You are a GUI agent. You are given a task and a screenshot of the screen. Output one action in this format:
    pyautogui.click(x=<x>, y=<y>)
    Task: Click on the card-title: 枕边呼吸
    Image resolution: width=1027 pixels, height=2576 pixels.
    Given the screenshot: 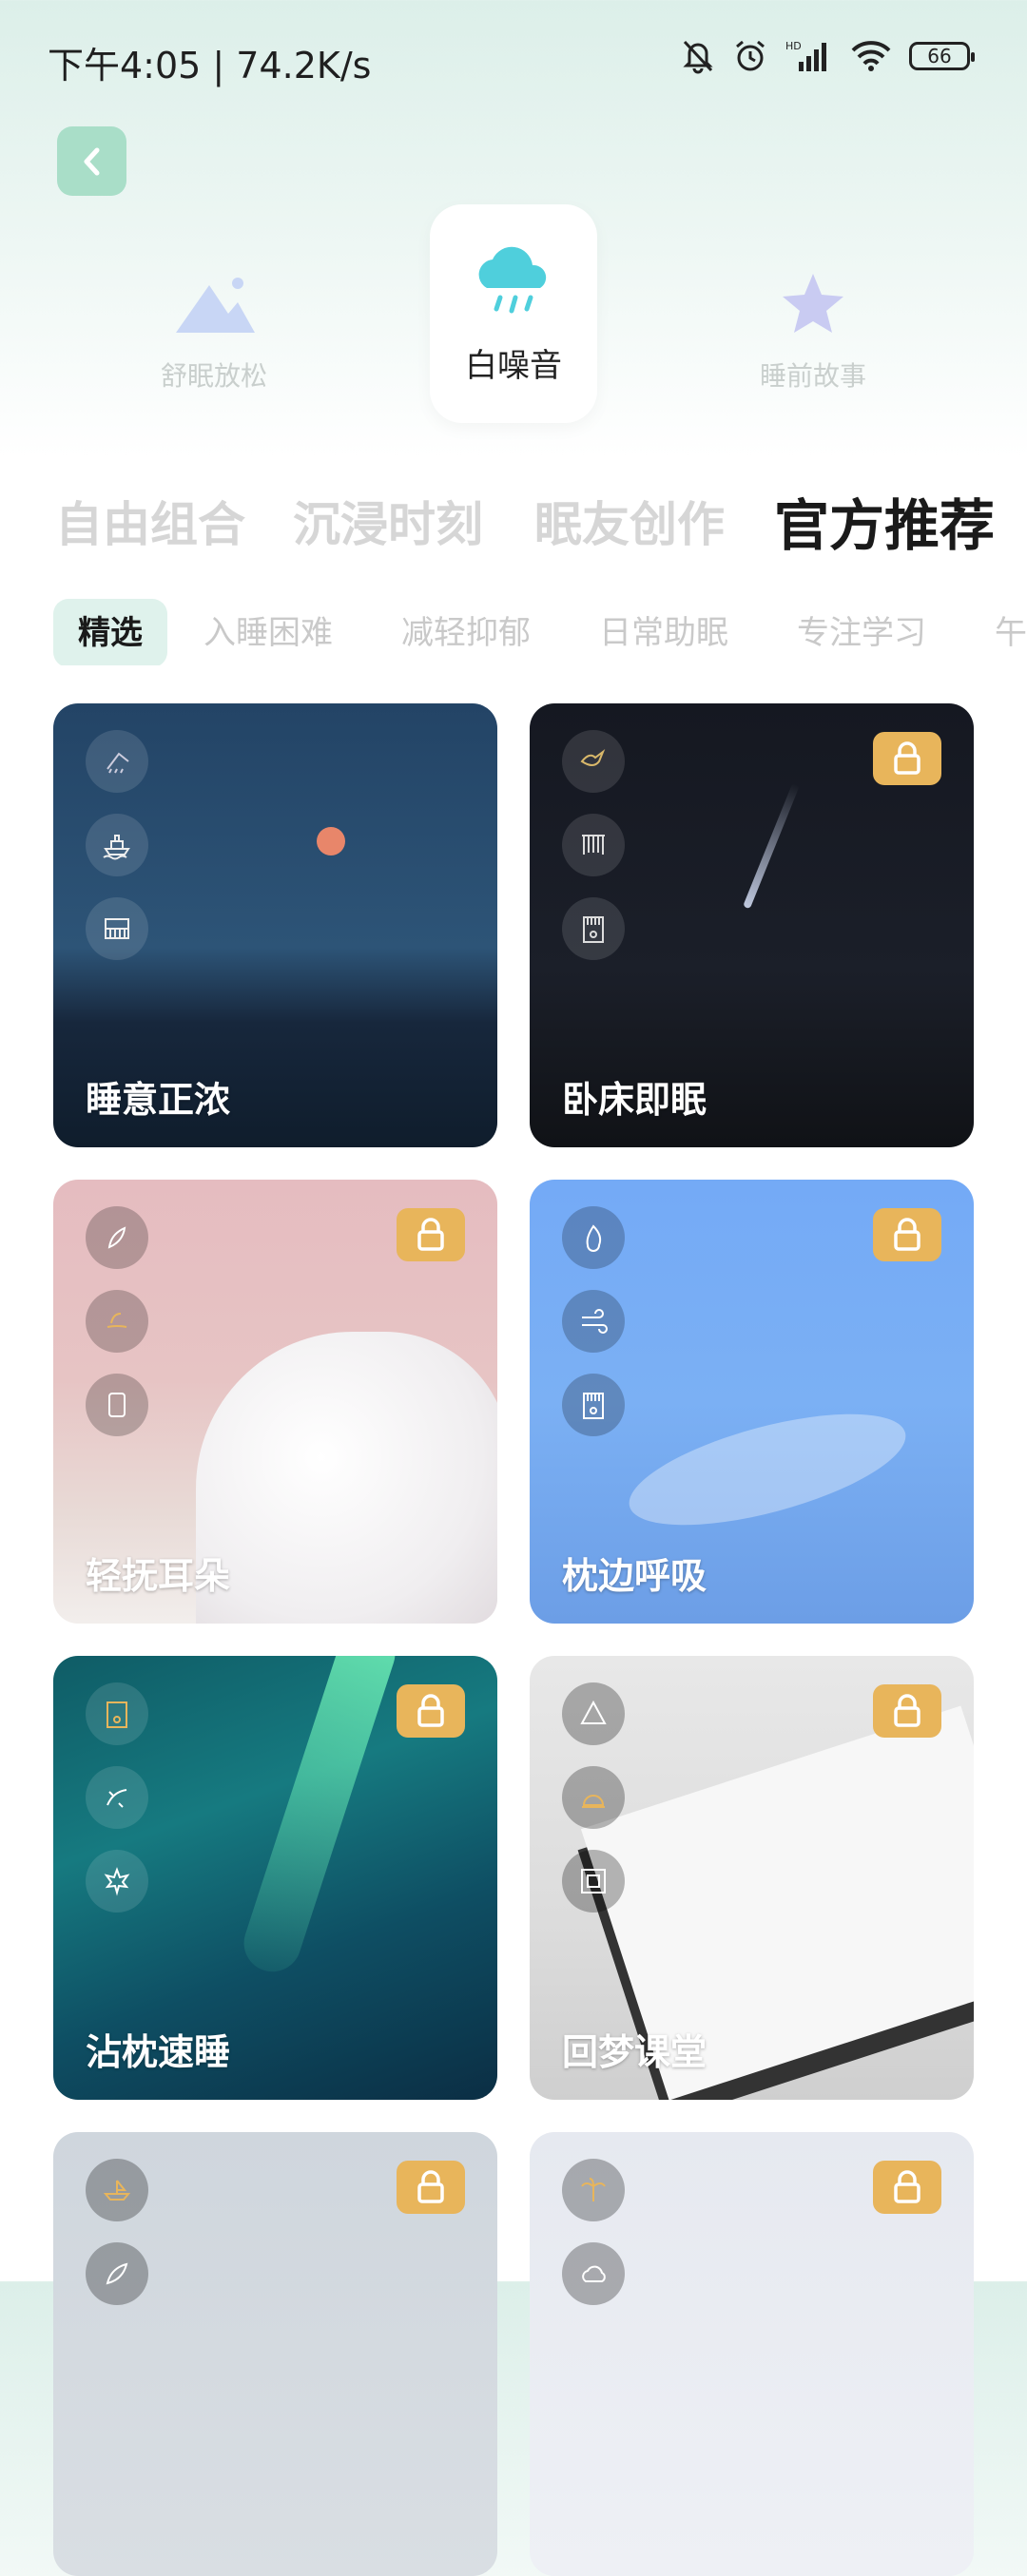 What is the action you would take?
    pyautogui.click(x=635, y=1576)
    